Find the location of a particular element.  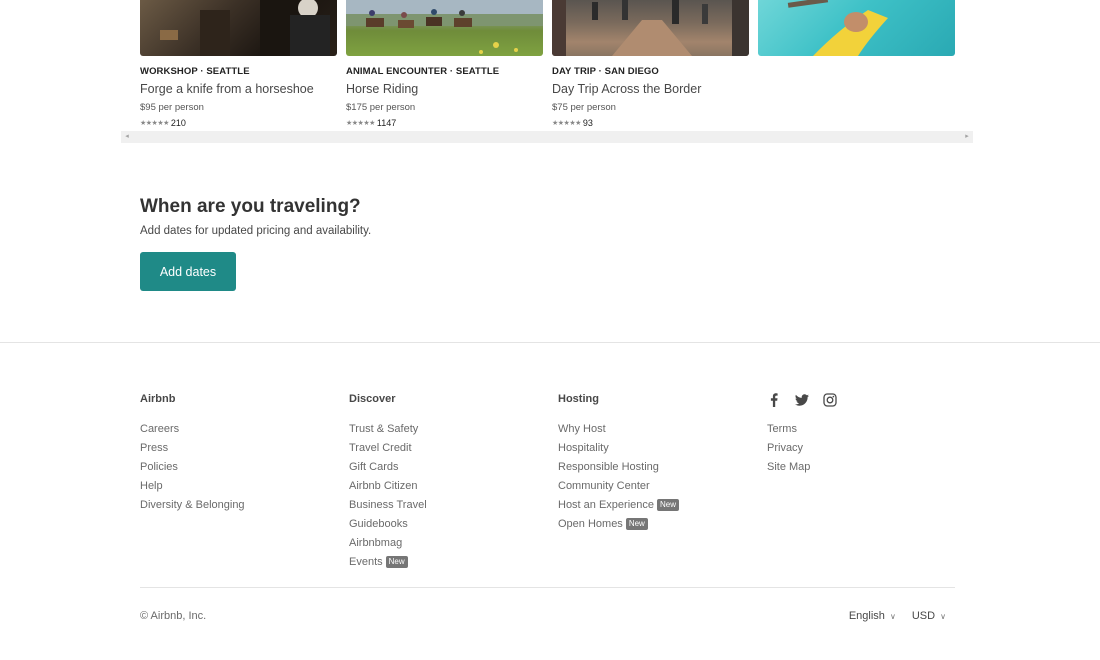

review-count: 93 is located at coordinates (587, 123).